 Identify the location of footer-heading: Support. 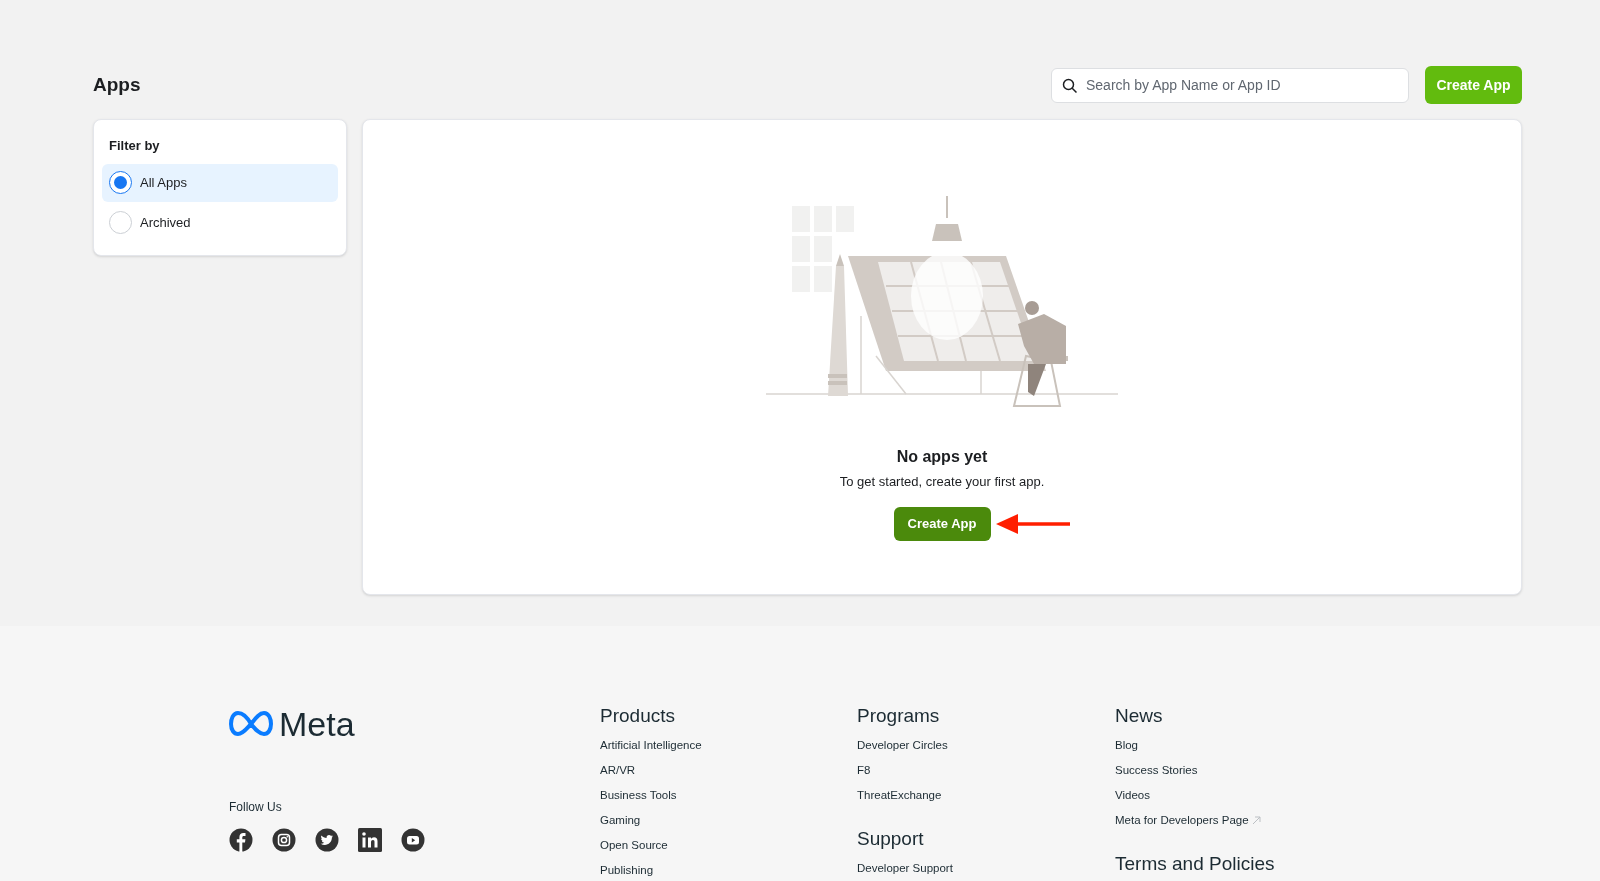
(891, 839).